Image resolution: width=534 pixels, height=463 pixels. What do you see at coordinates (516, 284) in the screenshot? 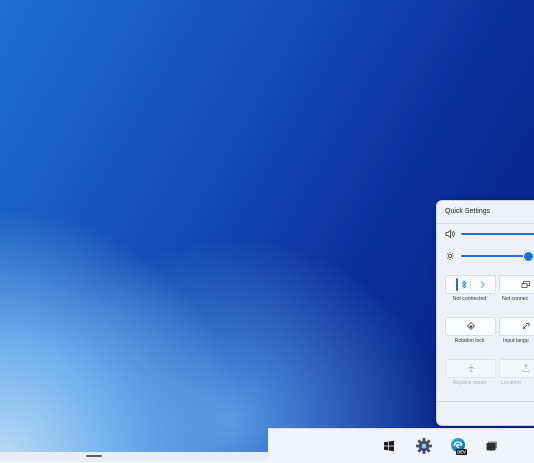
I see `cast-tile` at bounding box center [516, 284].